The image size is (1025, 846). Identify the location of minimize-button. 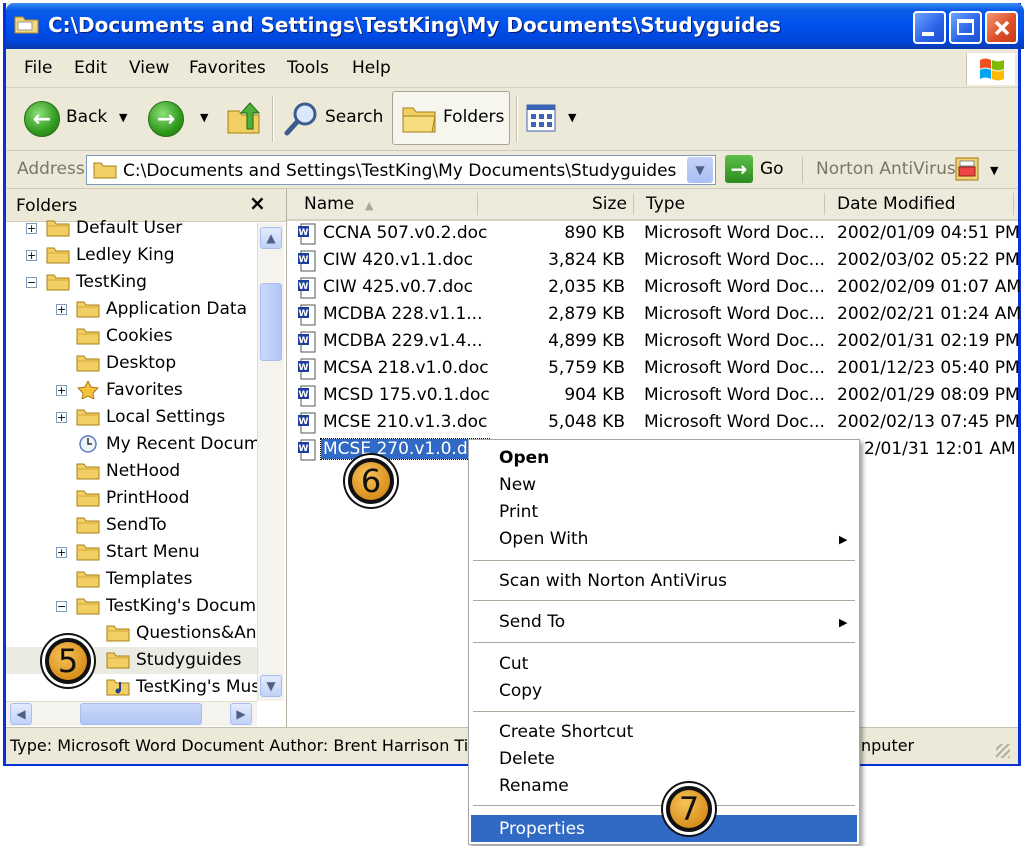
(929, 27).